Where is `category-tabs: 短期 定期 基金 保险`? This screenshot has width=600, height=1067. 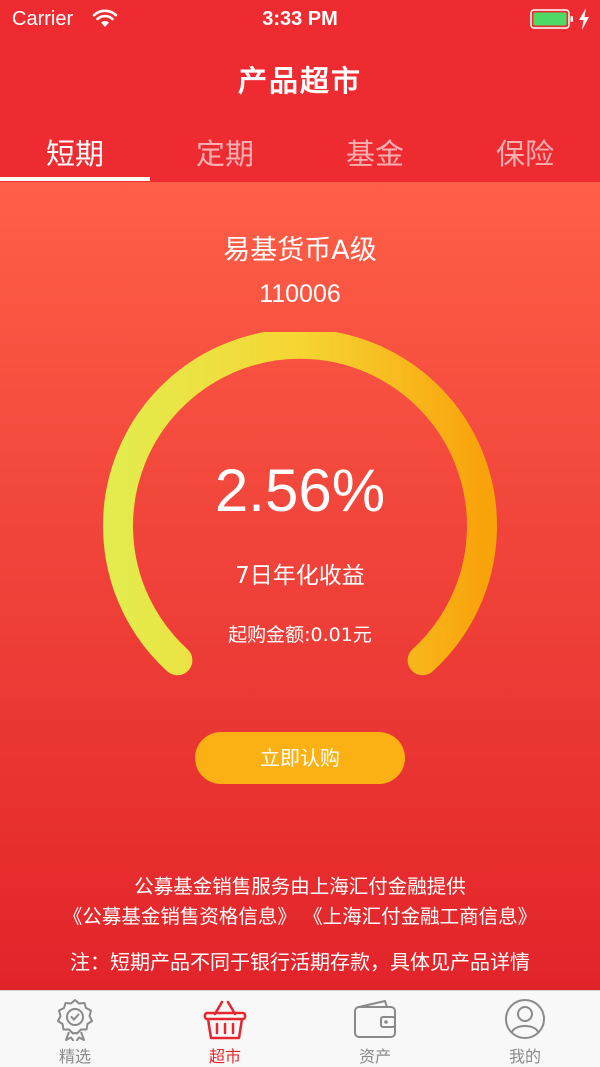
category-tabs: 短期 定期 基金 保险 is located at coordinates (300, 153).